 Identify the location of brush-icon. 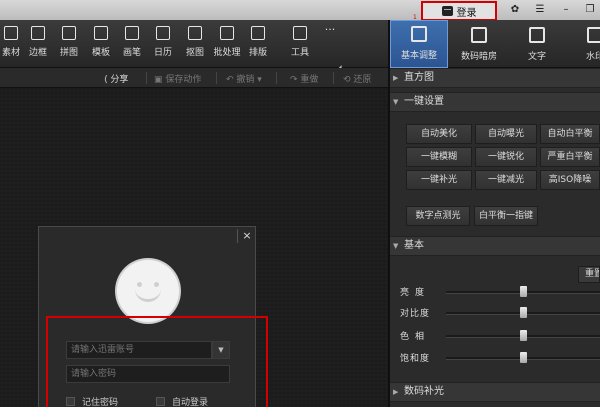
(132, 33).